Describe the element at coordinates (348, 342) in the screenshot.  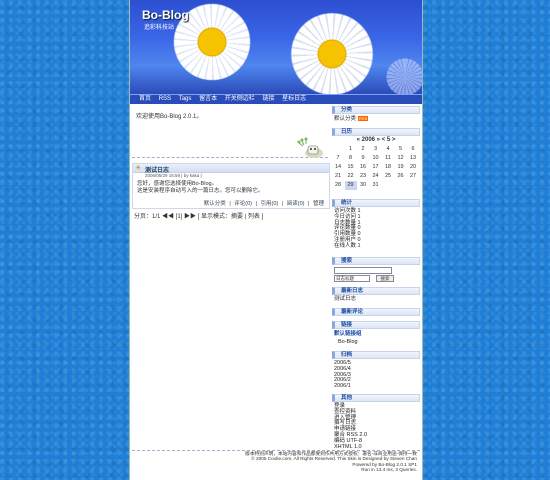
I see `link-item: Bo-Blog` at that location.